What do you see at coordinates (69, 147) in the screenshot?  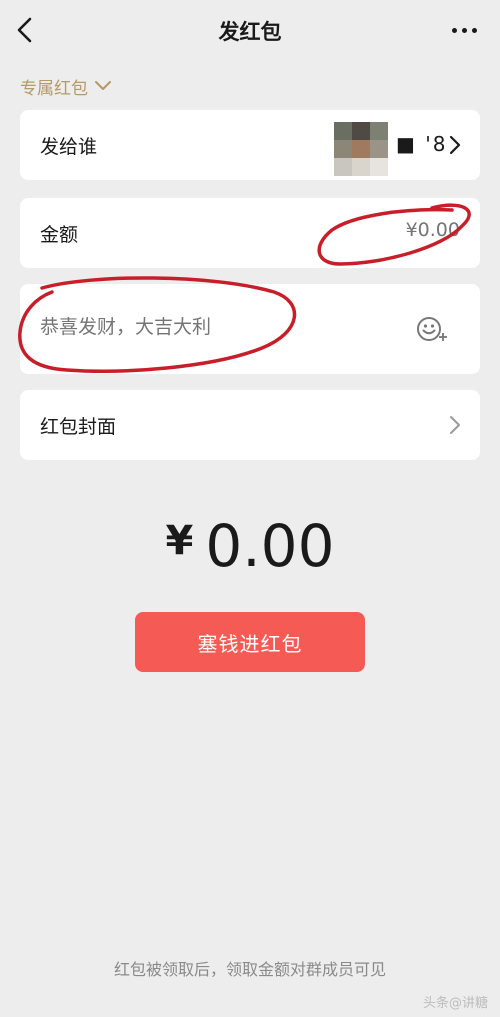 I see `recipient-label: 发给谁` at bounding box center [69, 147].